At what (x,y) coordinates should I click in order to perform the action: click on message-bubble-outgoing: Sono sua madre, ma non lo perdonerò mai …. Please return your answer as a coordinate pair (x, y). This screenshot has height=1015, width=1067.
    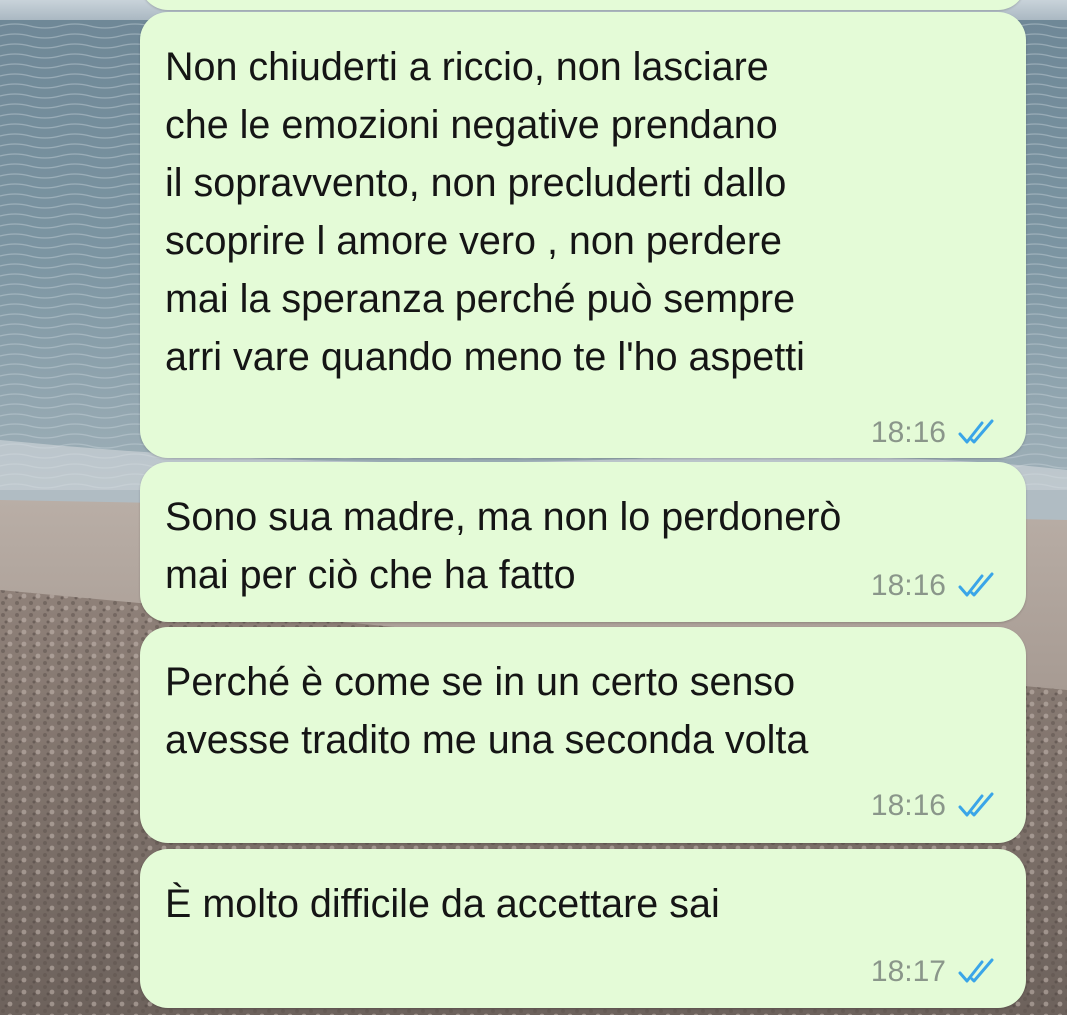
    Looking at the image, I should click on (583, 542).